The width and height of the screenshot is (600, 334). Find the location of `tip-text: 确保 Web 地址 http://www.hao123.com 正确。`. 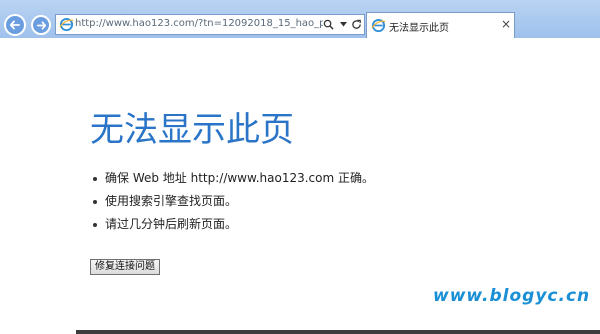

tip-text: 确保 Web 地址 http://www.hao123.com 正确。 is located at coordinates (239, 178).